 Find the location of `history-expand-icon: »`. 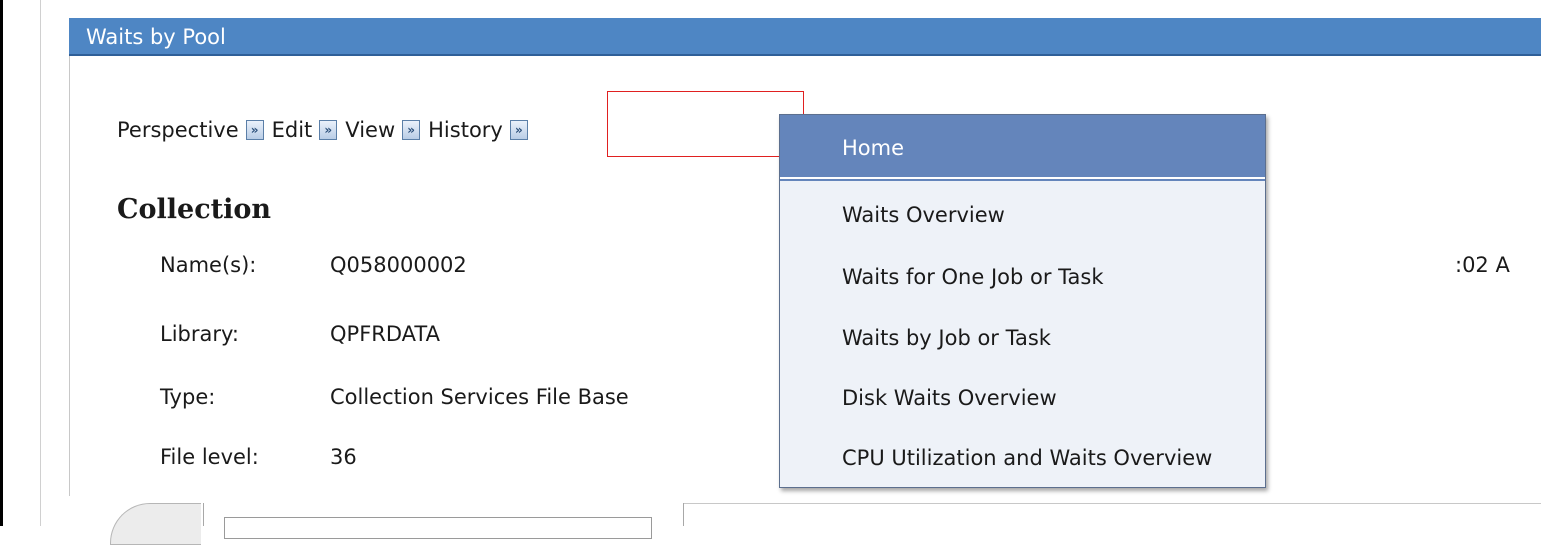

history-expand-icon: » is located at coordinates (518, 130).